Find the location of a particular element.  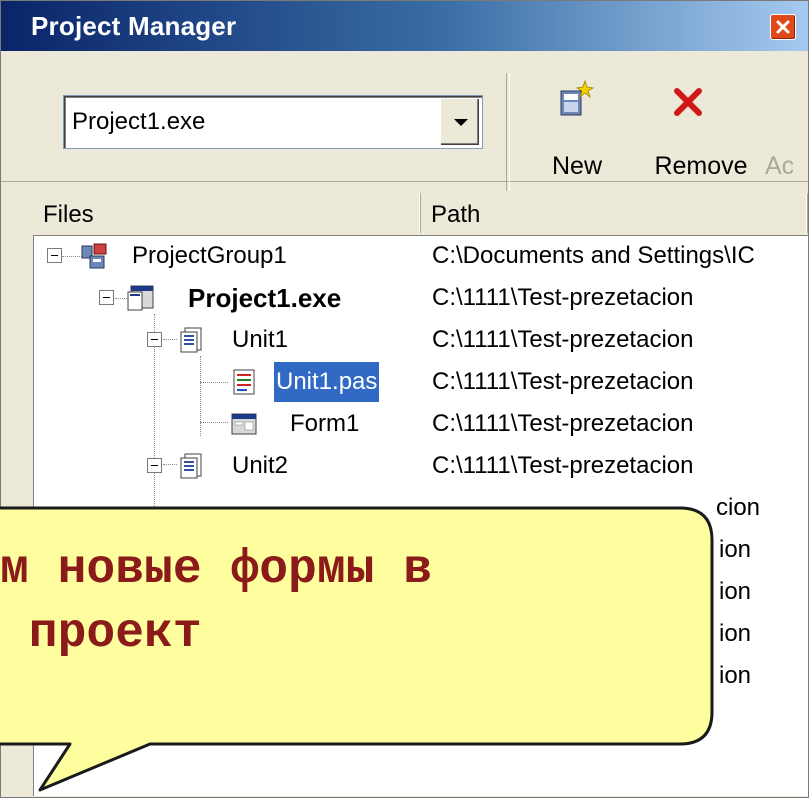

callout-line-1: м новые формы в is located at coordinates (216, 570).